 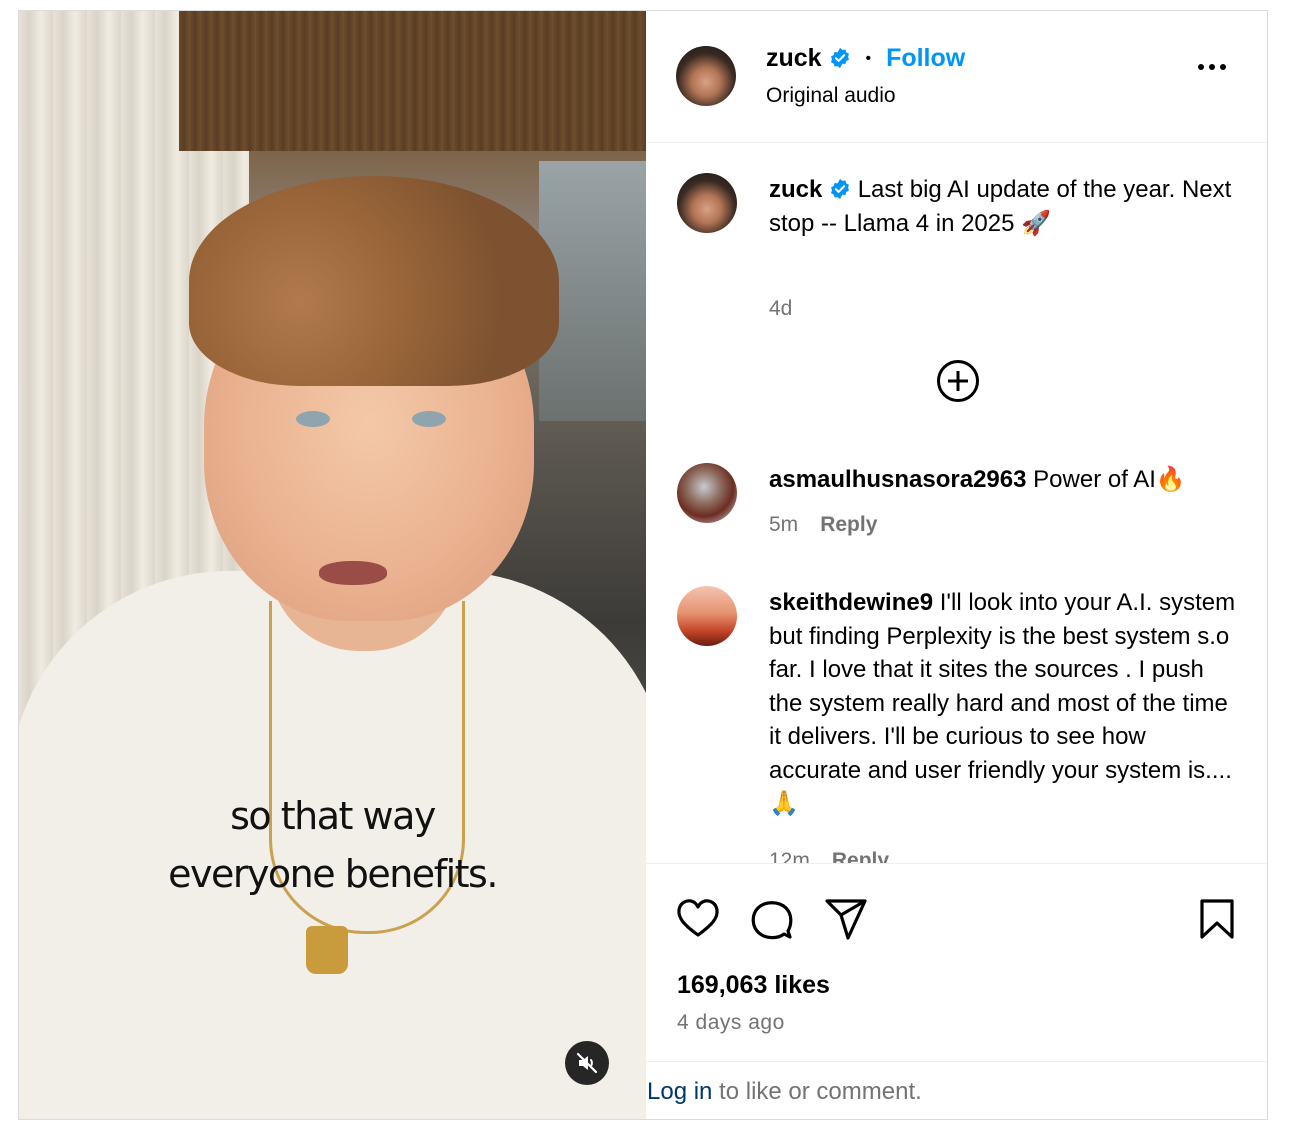 I want to click on mute-toggle-button, so click(x=587, y=1063).